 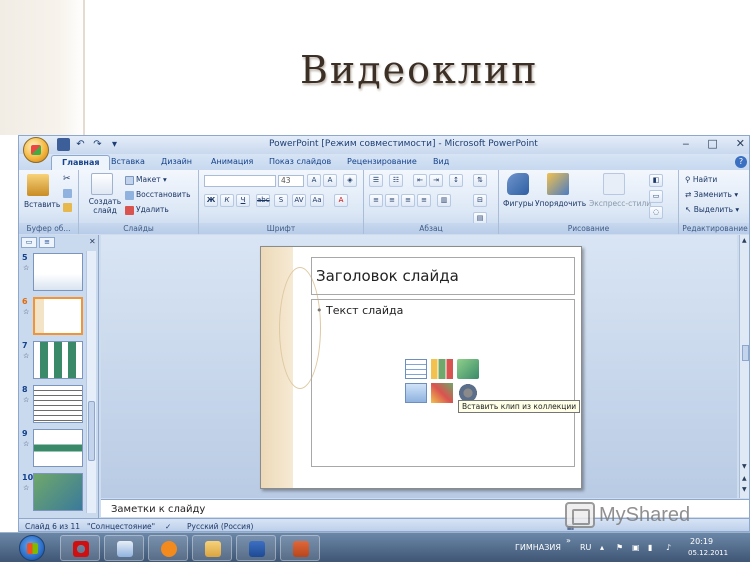 I want to click on taskbar-mail, so click(x=168, y=548).